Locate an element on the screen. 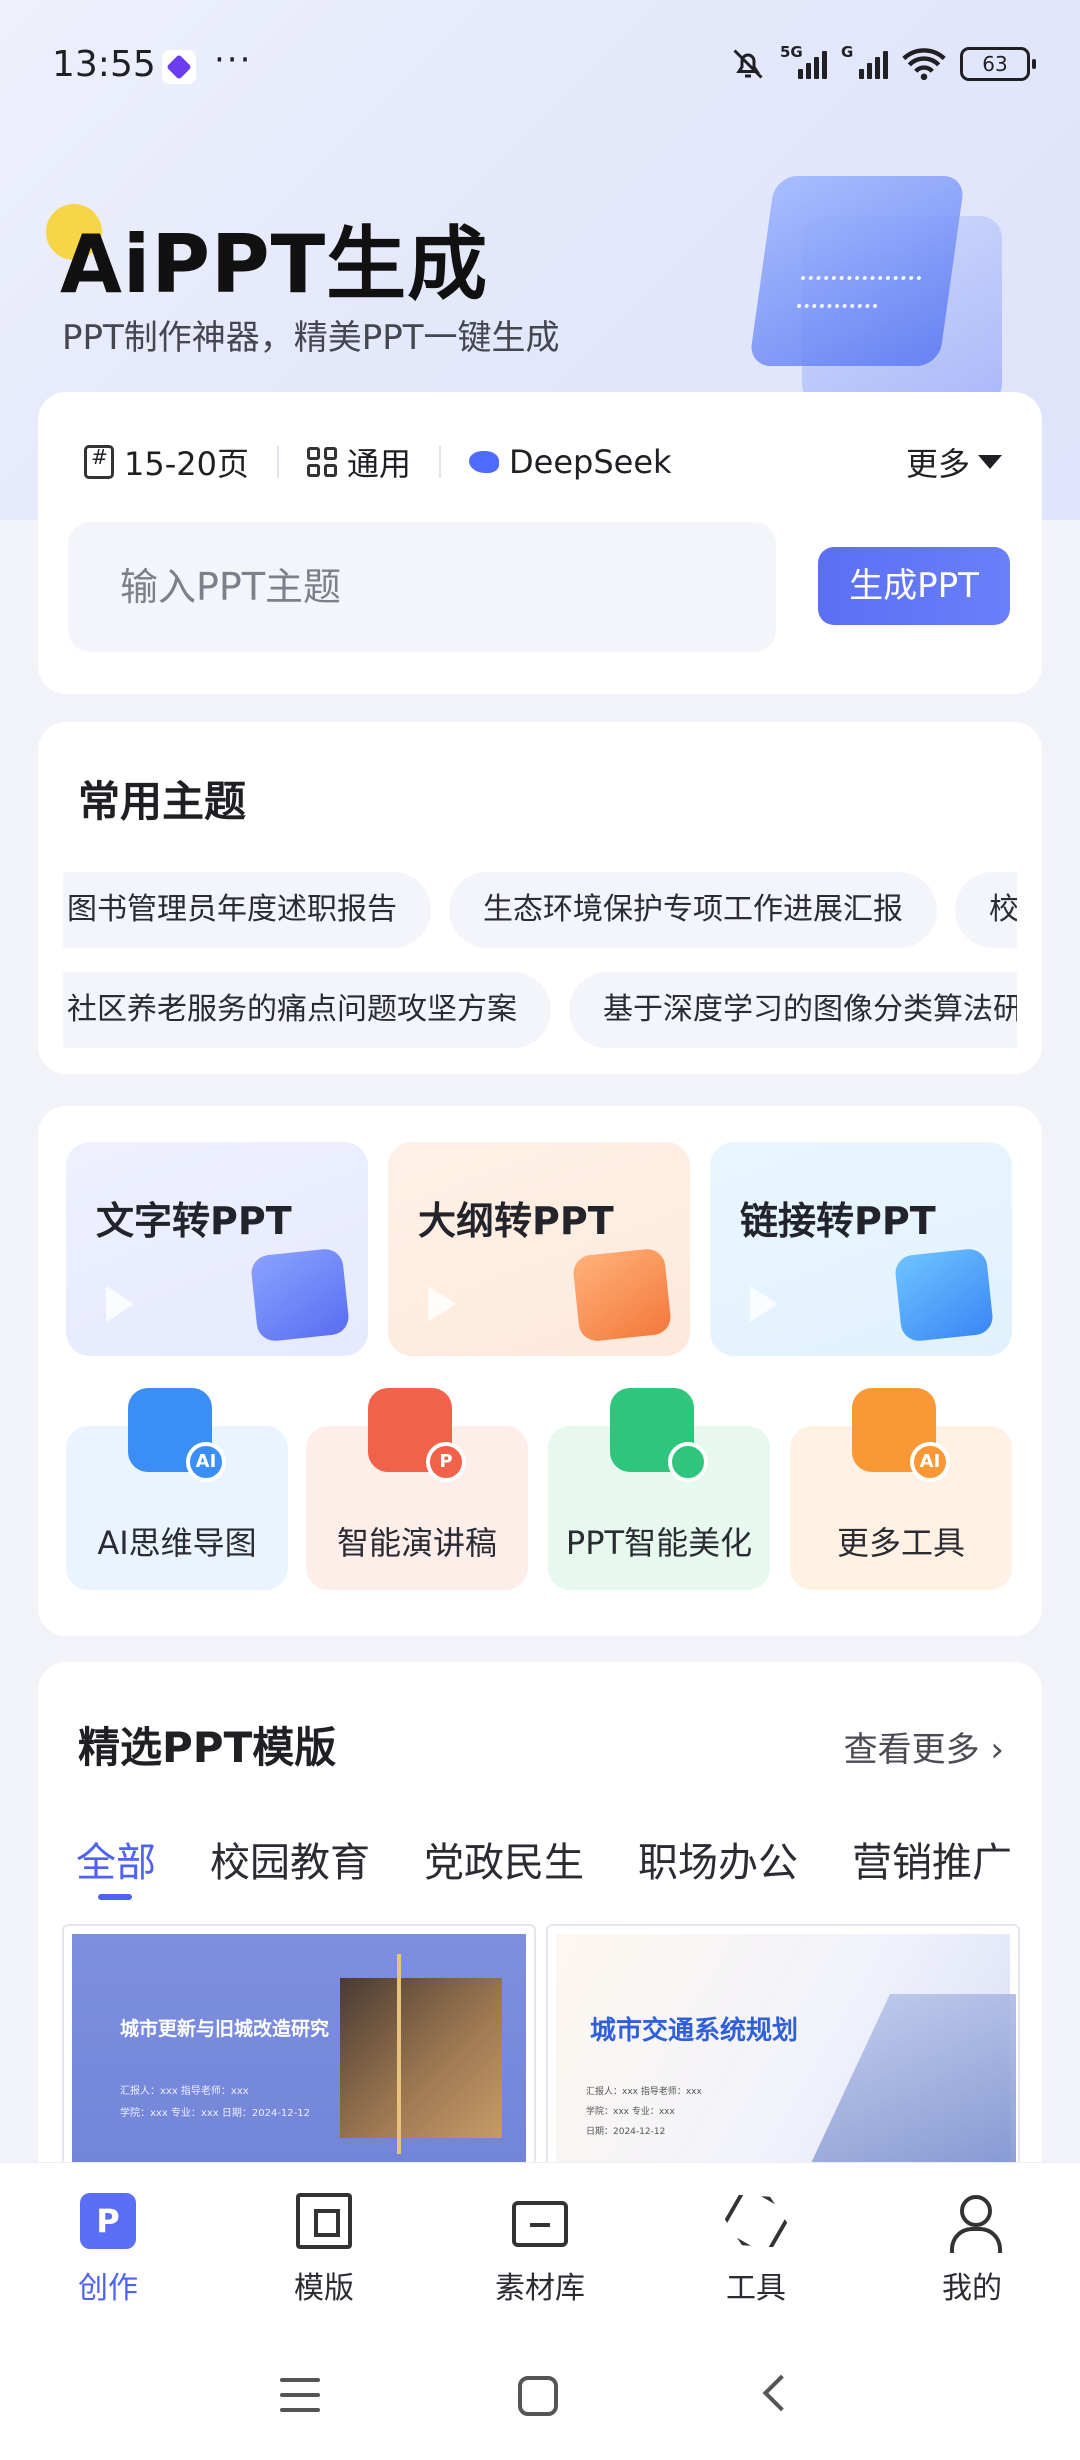 This screenshot has width=1080, height=2460. tab-office: 职场办公 is located at coordinates (718, 1865).